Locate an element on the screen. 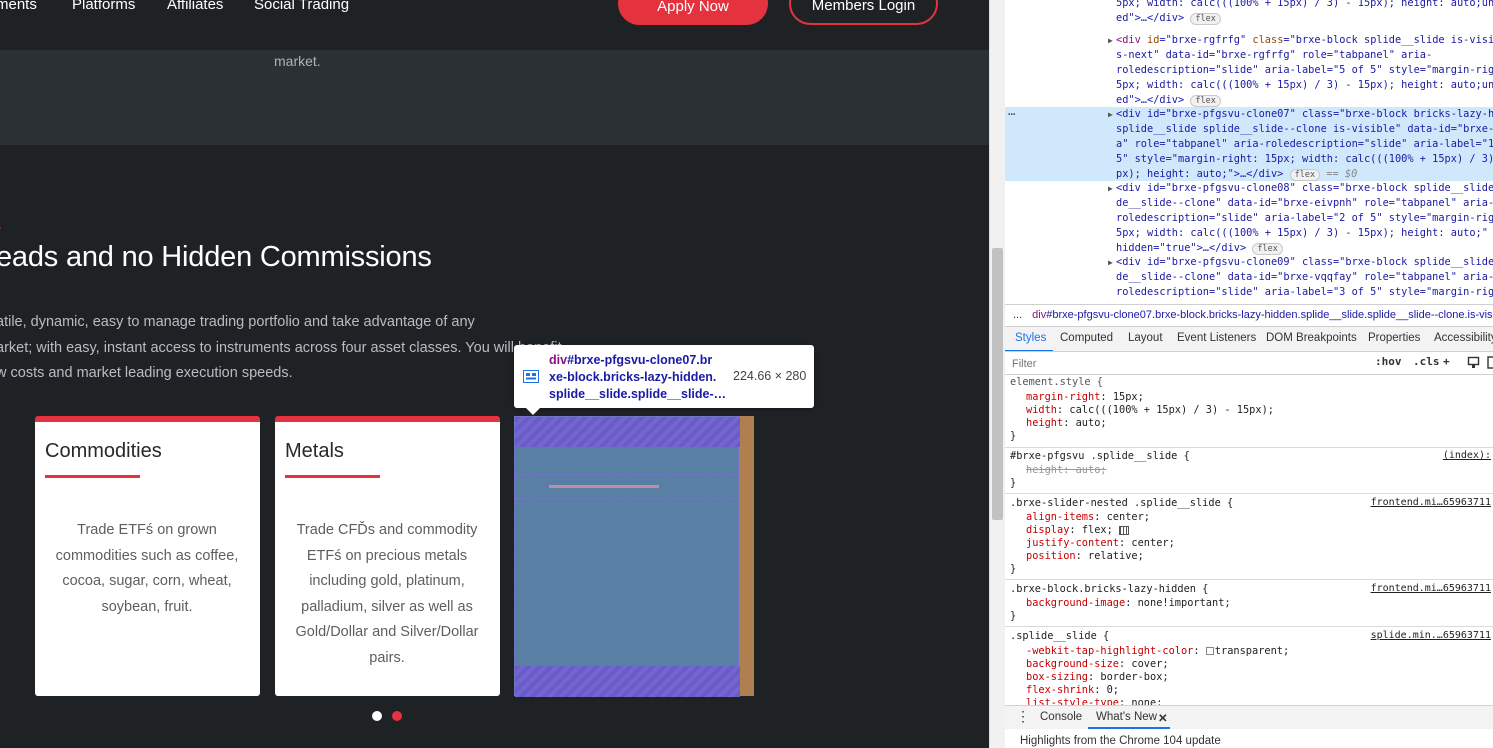 The height and width of the screenshot is (748, 1493). drawer-menu-icon: ⋮ is located at coordinates (1023, 716).